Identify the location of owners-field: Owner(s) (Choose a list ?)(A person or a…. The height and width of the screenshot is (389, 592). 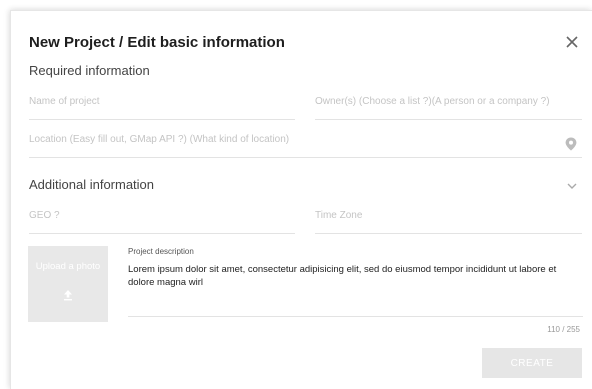
(448, 108).